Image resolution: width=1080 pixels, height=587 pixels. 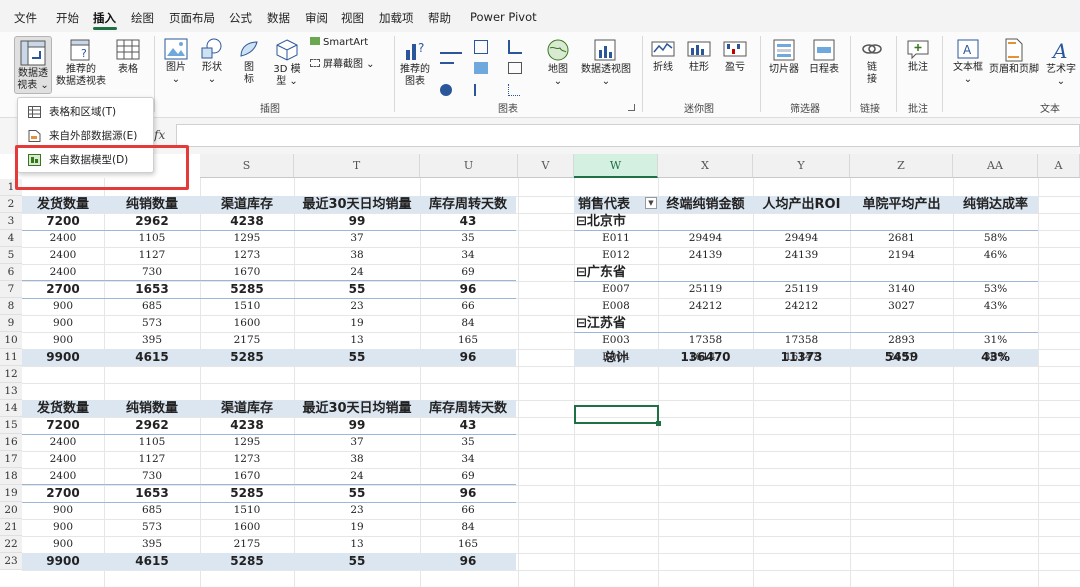 What do you see at coordinates (901, 238) in the screenshot?
I see `pivot-cell: 2681` at bounding box center [901, 238].